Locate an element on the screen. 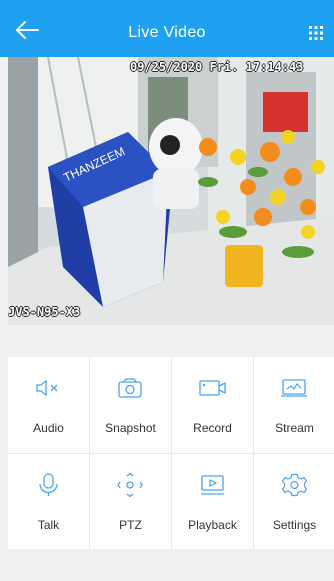 The image size is (334, 581). ptz-label: PTZ is located at coordinates (130, 525).